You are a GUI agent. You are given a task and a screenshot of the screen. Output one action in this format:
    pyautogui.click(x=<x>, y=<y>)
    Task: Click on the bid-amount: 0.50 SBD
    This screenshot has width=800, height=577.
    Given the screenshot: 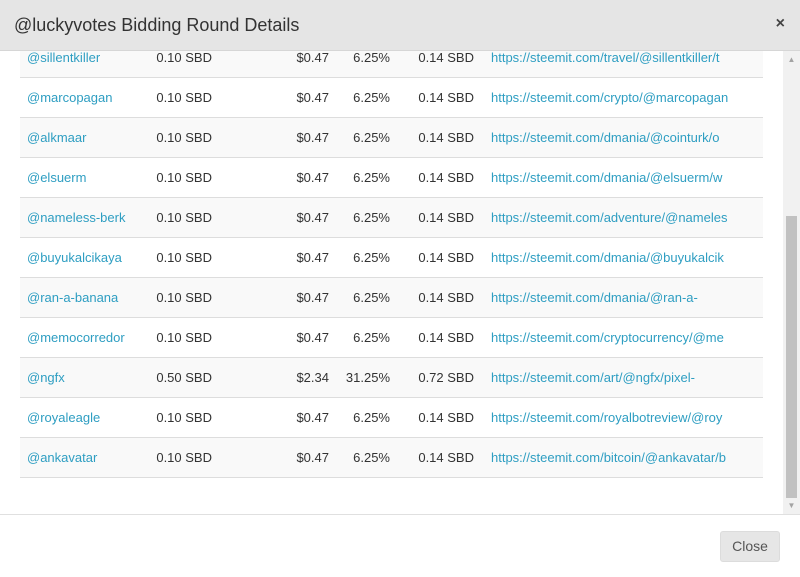 What is the action you would take?
    pyautogui.click(x=184, y=377)
    